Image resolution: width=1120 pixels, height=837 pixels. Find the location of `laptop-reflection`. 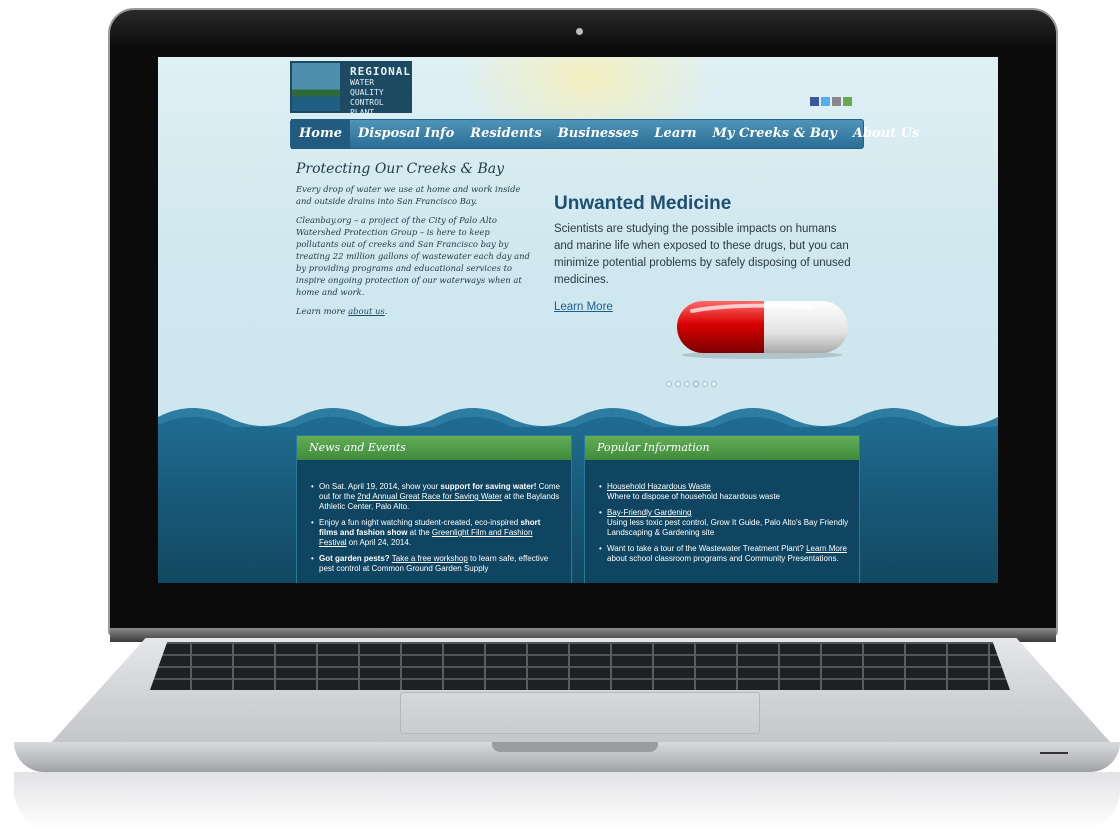

laptop-reflection is located at coordinates (567, 801).